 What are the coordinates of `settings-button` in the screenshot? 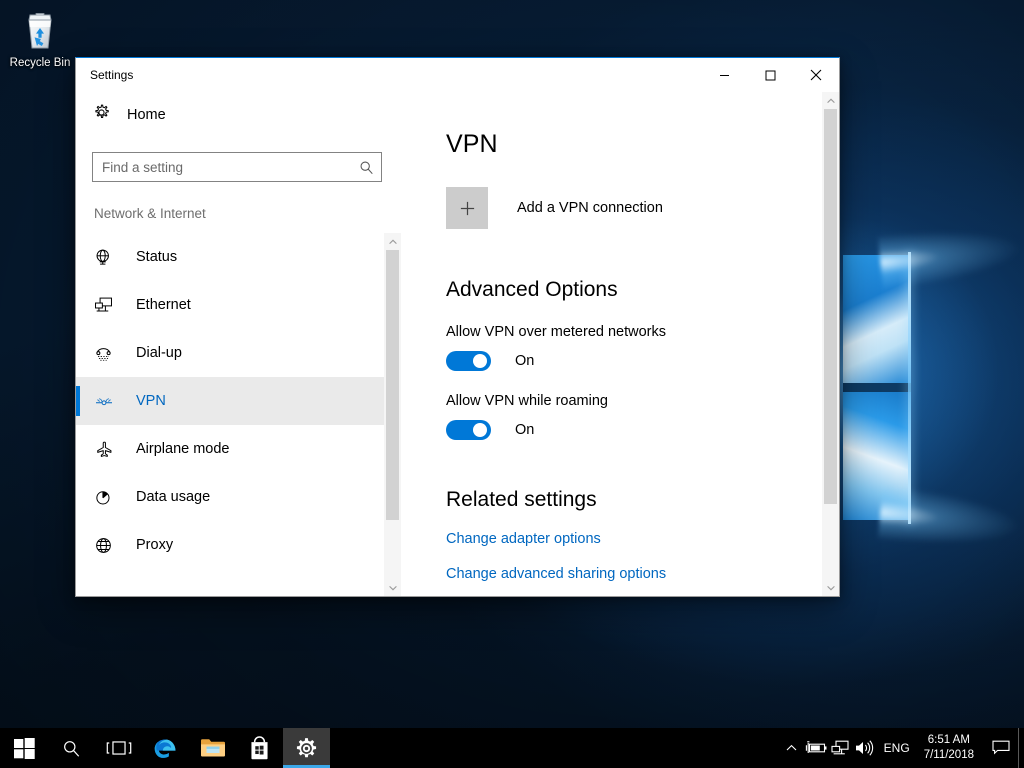 It's located at (306, 748).